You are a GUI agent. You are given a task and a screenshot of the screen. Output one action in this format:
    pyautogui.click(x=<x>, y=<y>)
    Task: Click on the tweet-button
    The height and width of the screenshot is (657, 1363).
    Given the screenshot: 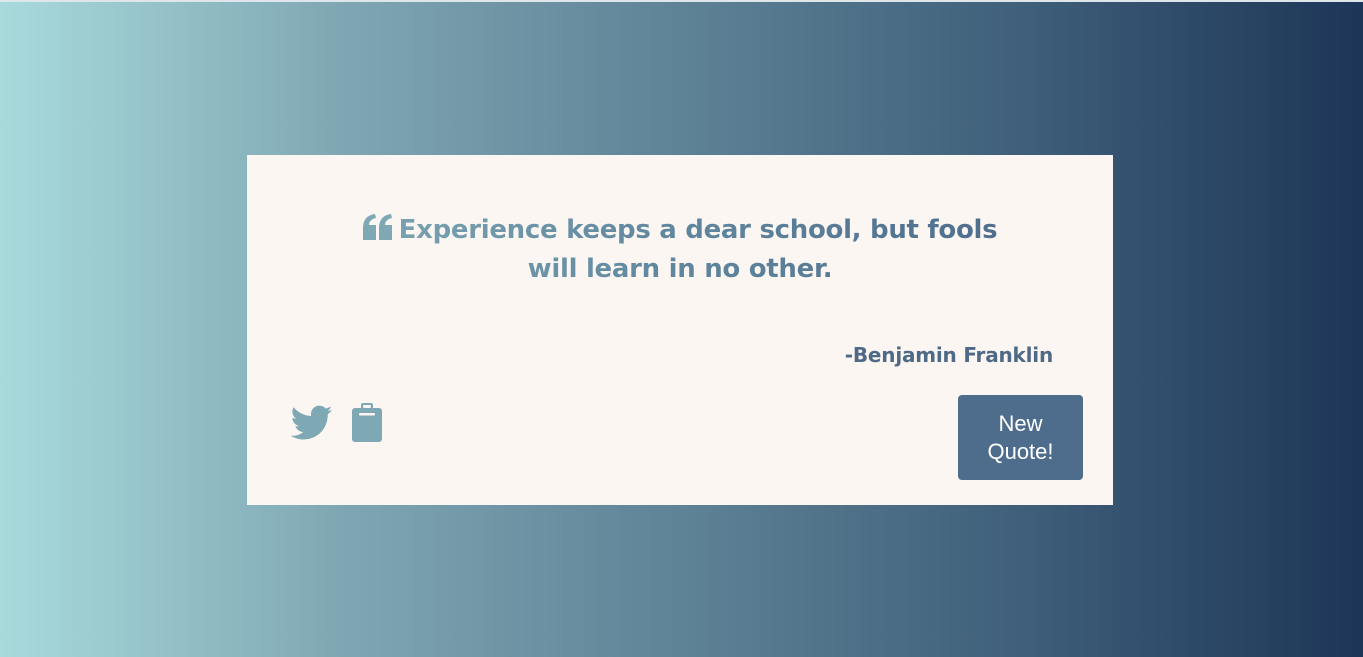 What is the action you would take?
    pyautogui.click(x=311, y=423)
    